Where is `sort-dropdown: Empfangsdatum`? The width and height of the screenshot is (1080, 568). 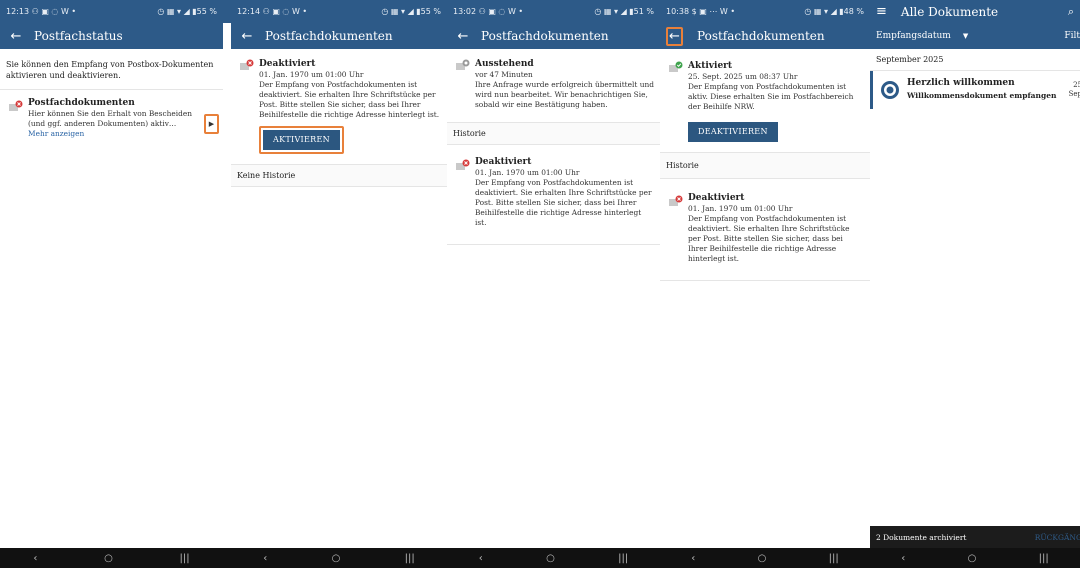
sort-dropdown: Empfangsdatum is located at coordinates (913, 36).